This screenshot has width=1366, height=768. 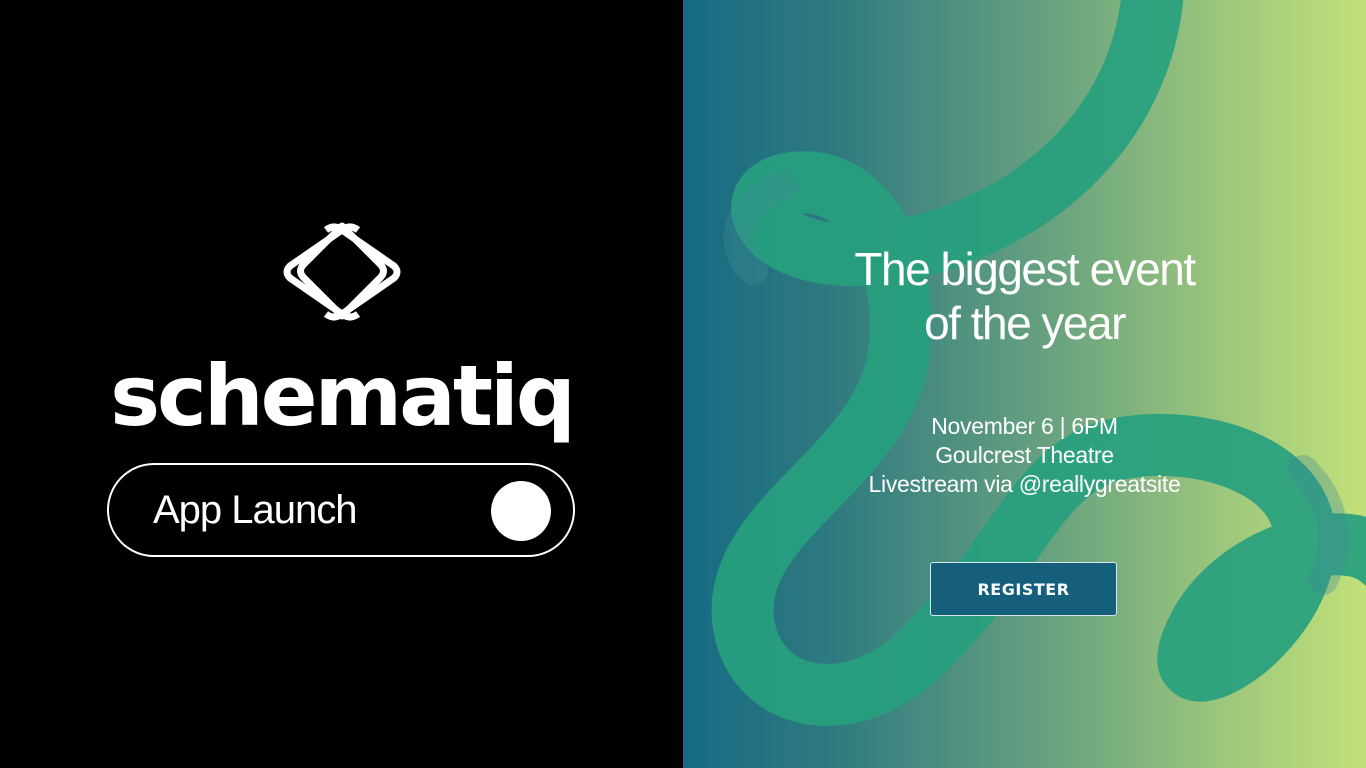 I want to click on app-launch-label: App Launch, so click(x=255, y=510).